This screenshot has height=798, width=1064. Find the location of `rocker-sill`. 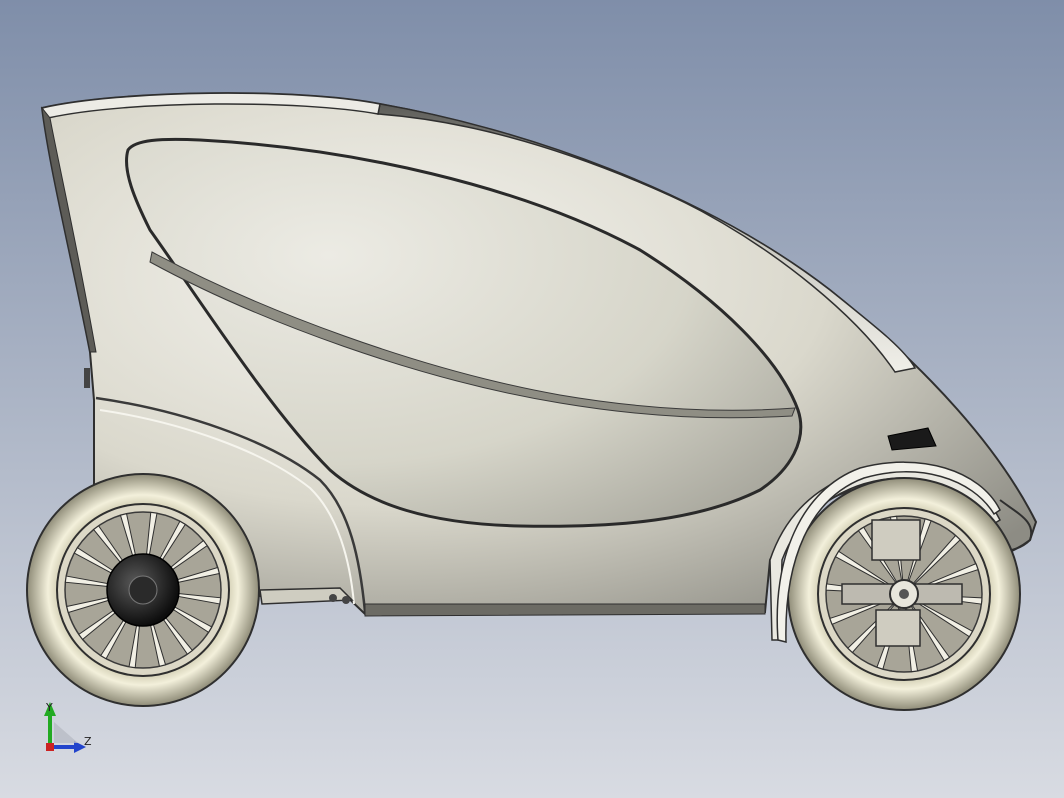

rocker-sill is located at coordinates (565, 610).